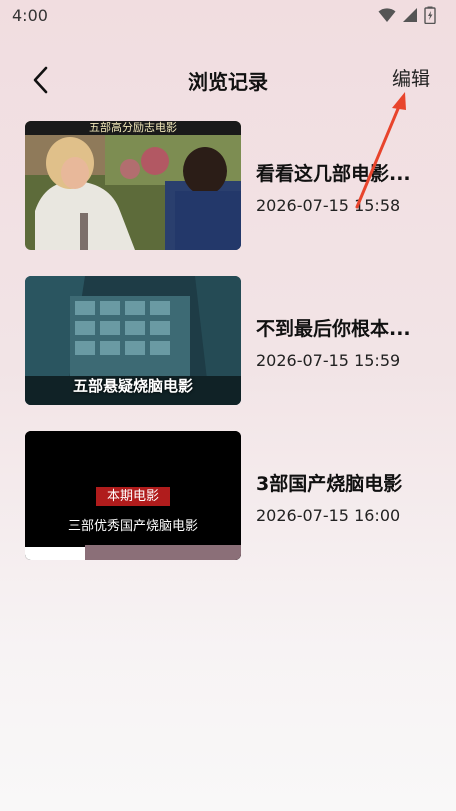 This screenshot has height=811, width=456. What do you see at coordinates (328, 515) in the screenshot?
I see `history-item-time: 2026-07-15 16:00` at bounding box center [328, 515].